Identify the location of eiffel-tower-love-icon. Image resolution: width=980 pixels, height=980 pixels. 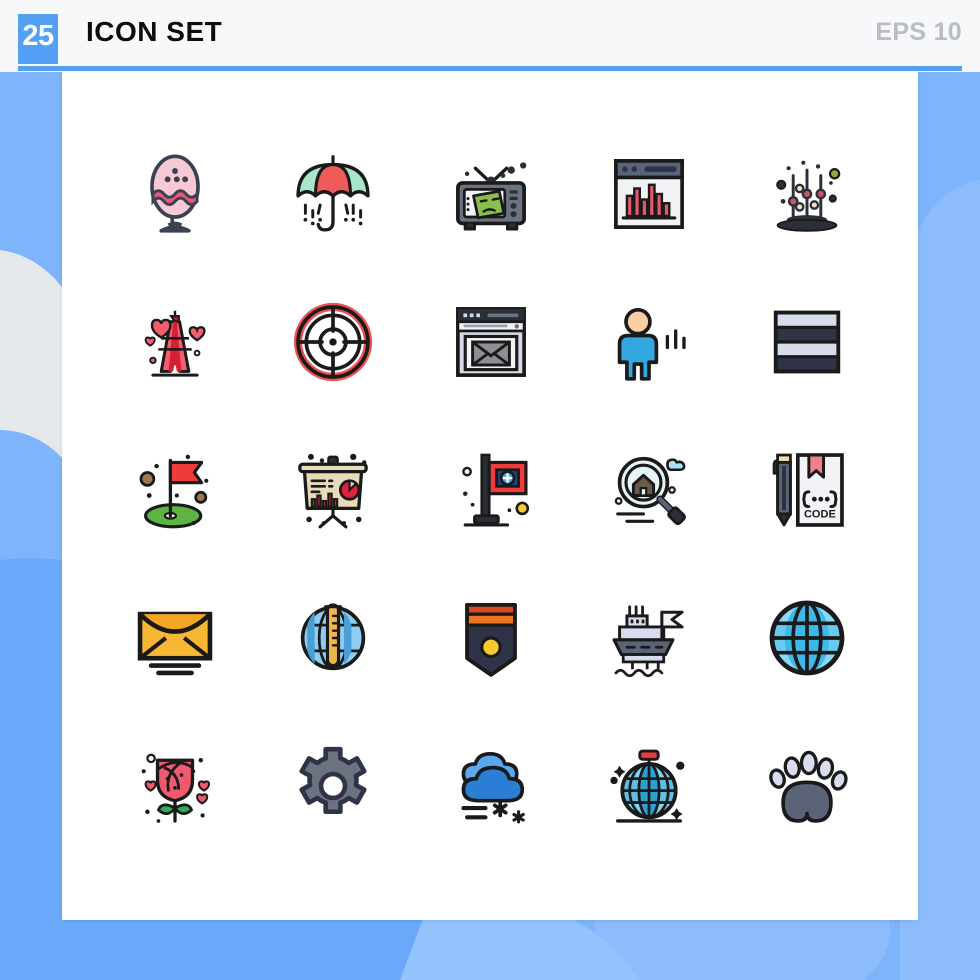
(175, 343).